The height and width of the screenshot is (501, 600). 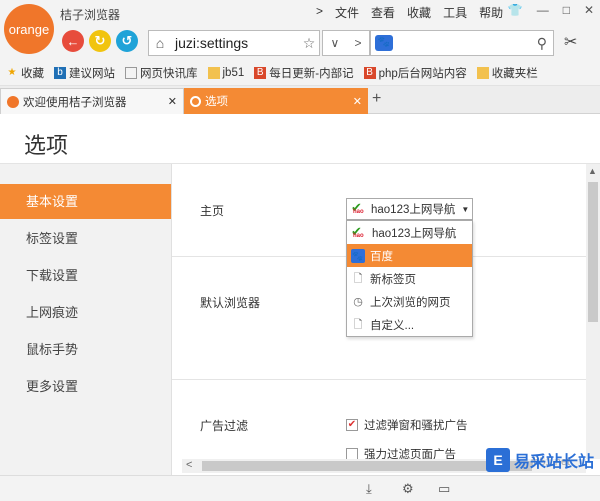 I want to click on checkbox-unchecked, so click(x=352, y=453).